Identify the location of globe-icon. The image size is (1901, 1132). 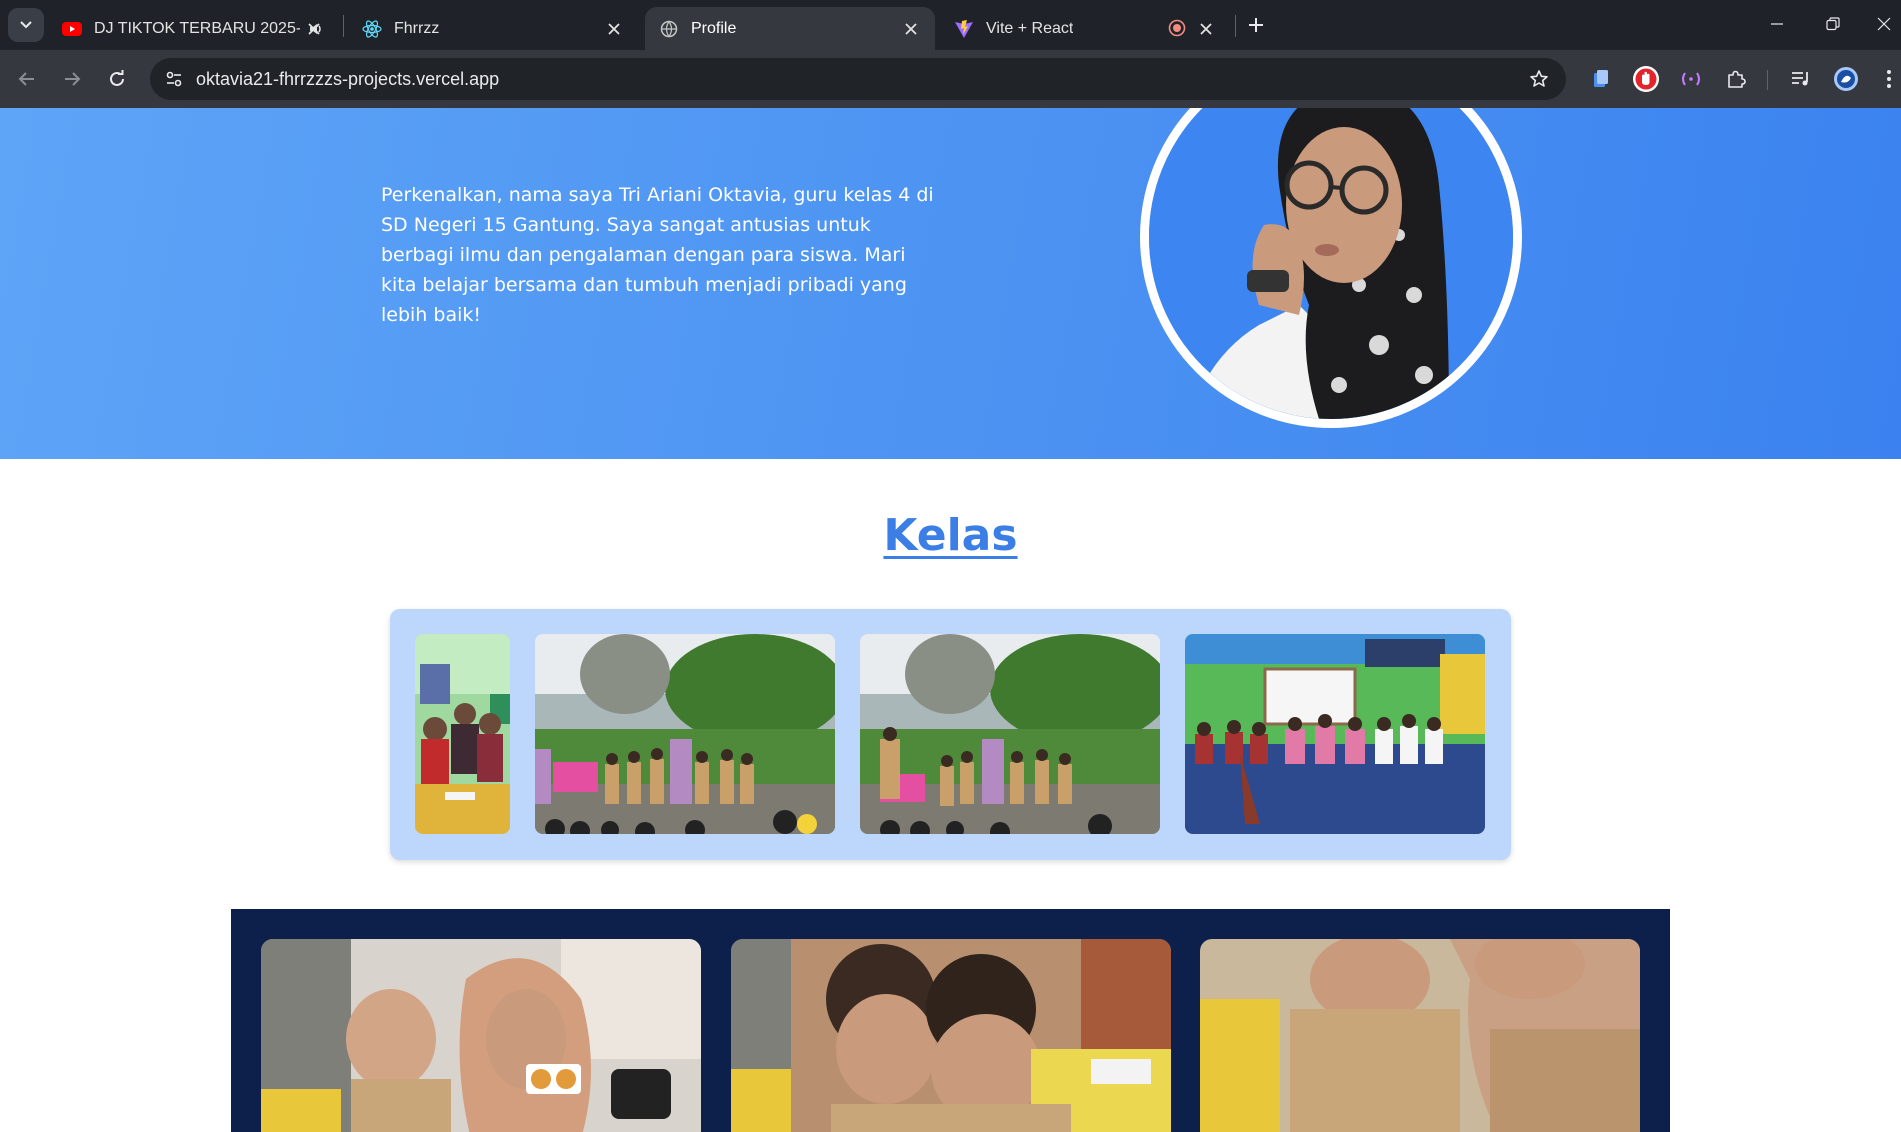
(669, 29).